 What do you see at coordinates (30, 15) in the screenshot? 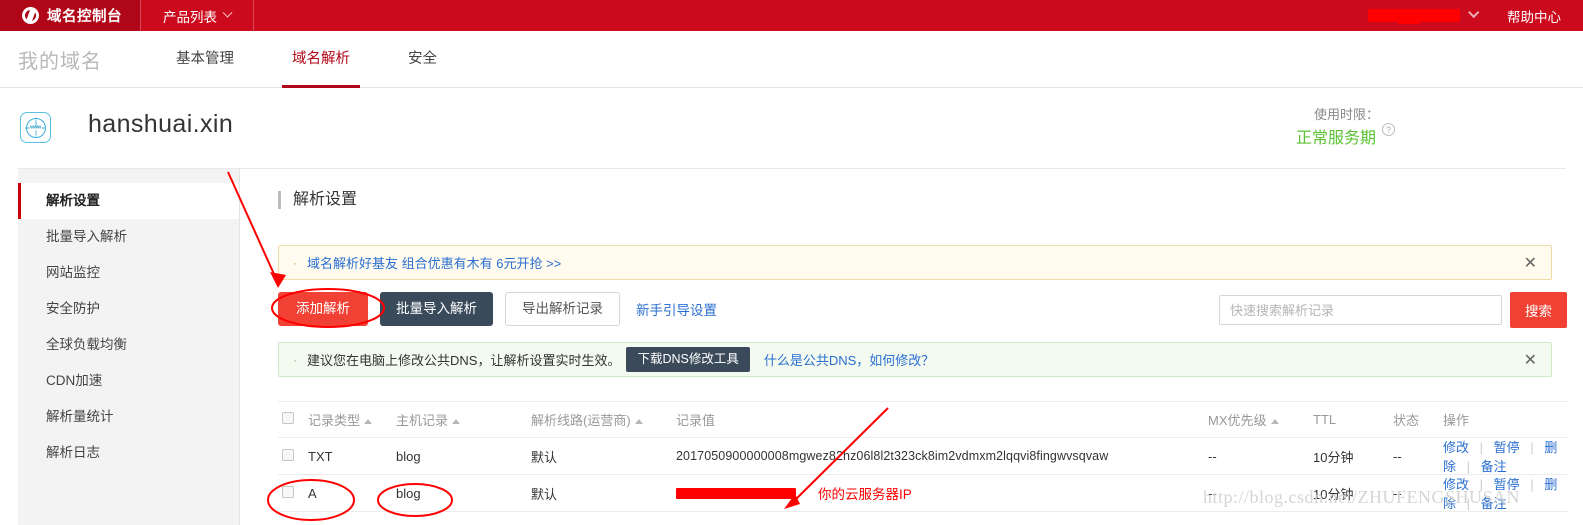
I see `aliyun-logo-icon` at bounding box center [30, 15].